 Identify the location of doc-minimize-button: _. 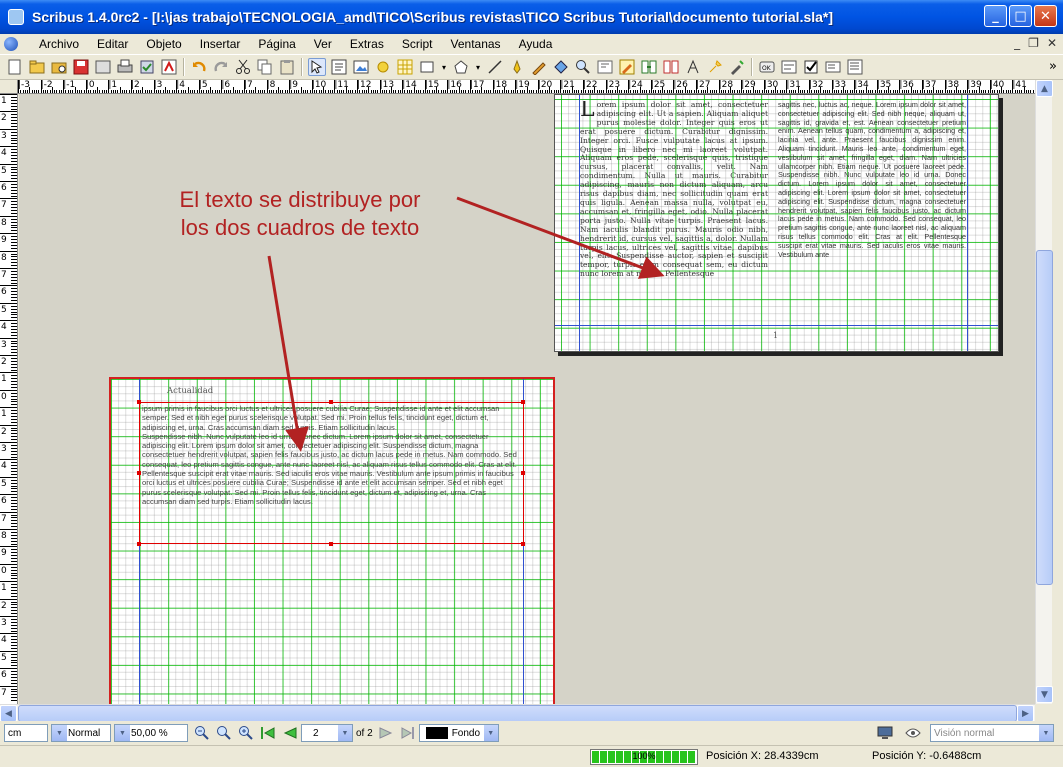
(1017, 43).